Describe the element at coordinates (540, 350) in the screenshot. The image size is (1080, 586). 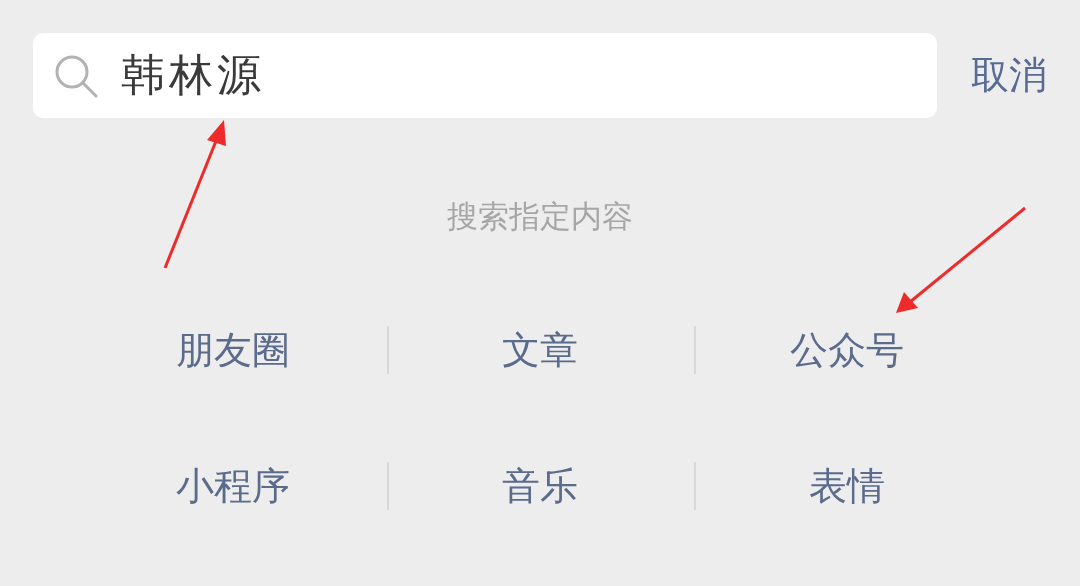
I see `category-link: 文章` at that location.